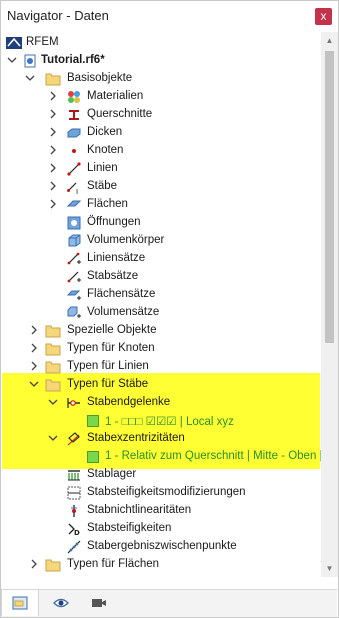 The height and width of the screenshot is (618, 339). I want to click on tree-item-typen-knoten: Typen für Knoten, so click(161, 349).